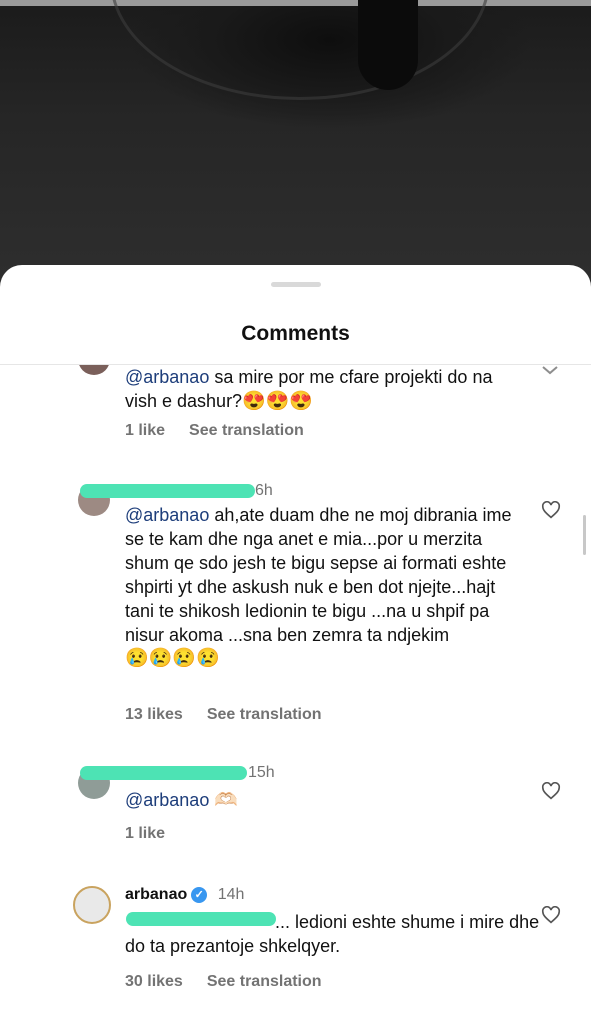 The image size is (591, 1024). I want to click on comment-meta: 1 like See translation, so click(214, 431).